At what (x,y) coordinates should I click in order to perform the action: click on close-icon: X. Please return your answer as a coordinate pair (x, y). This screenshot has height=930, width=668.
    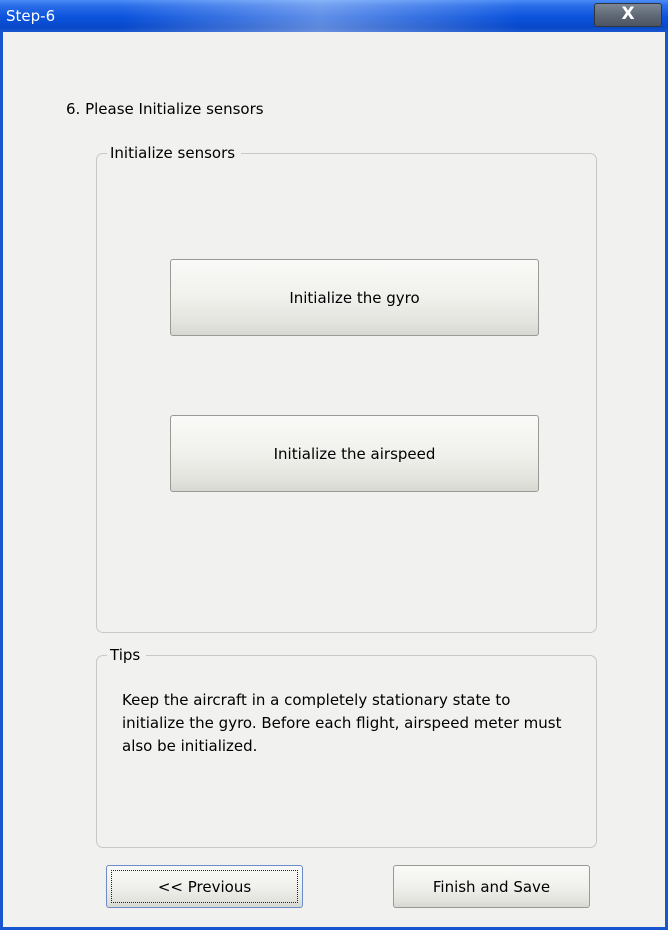
    Looking at the image, I should click on (628, 14).